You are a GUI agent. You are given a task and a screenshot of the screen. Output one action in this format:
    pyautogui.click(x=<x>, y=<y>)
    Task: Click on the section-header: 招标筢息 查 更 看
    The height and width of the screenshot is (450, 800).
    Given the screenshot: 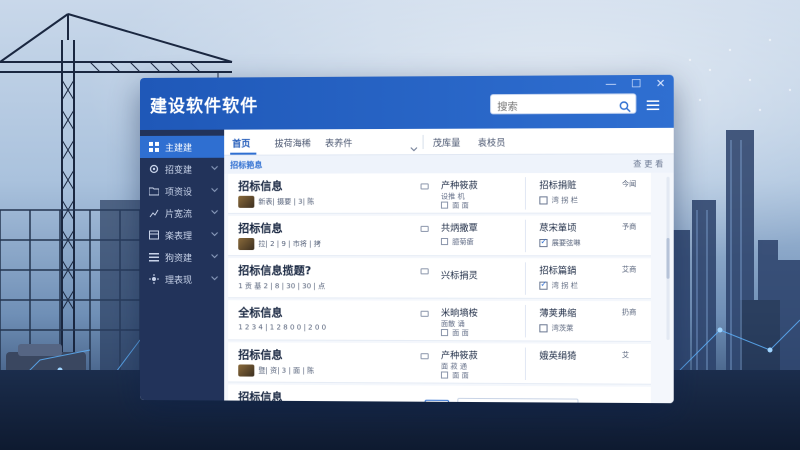 What is the action you would take?
    pyautogui.click(x=449, y=164)
    